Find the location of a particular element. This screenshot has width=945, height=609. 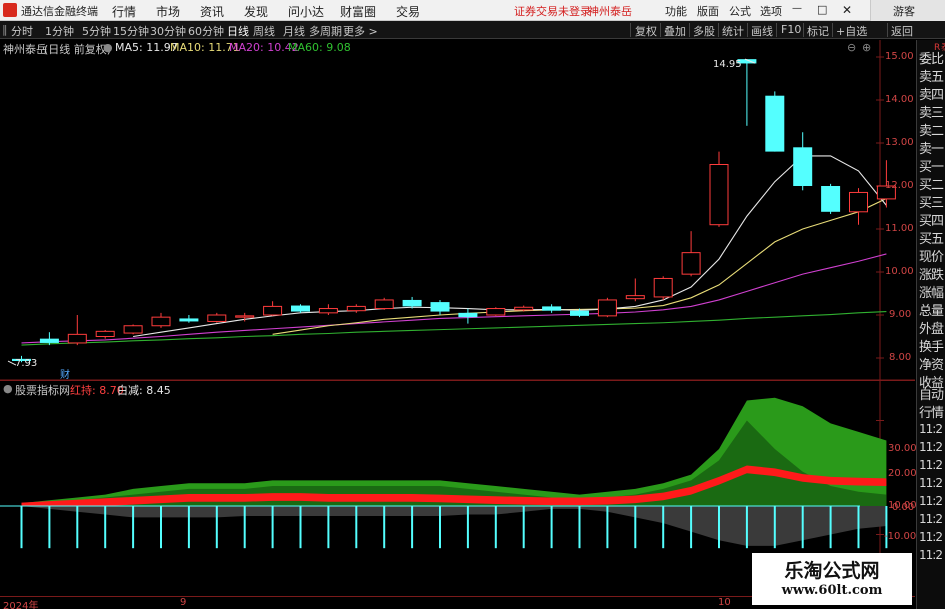

side-buy1: 买一 is located at coordinates (931, 167).